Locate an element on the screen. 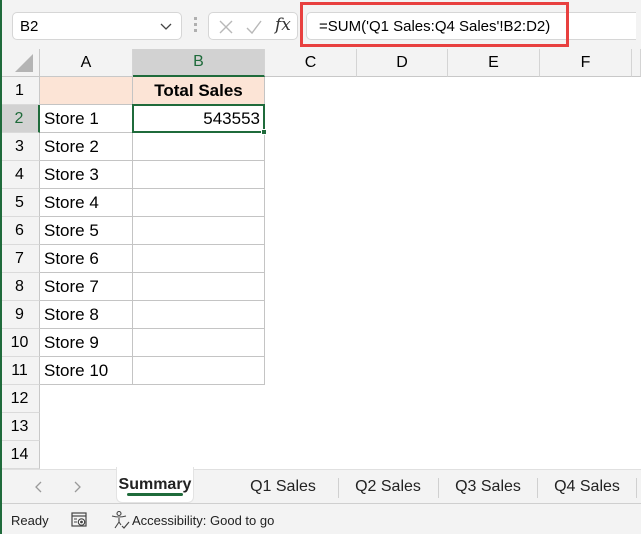 The width and height of the screenshot is (641, 534). cell-b7 is located at coordinates (199, 259).